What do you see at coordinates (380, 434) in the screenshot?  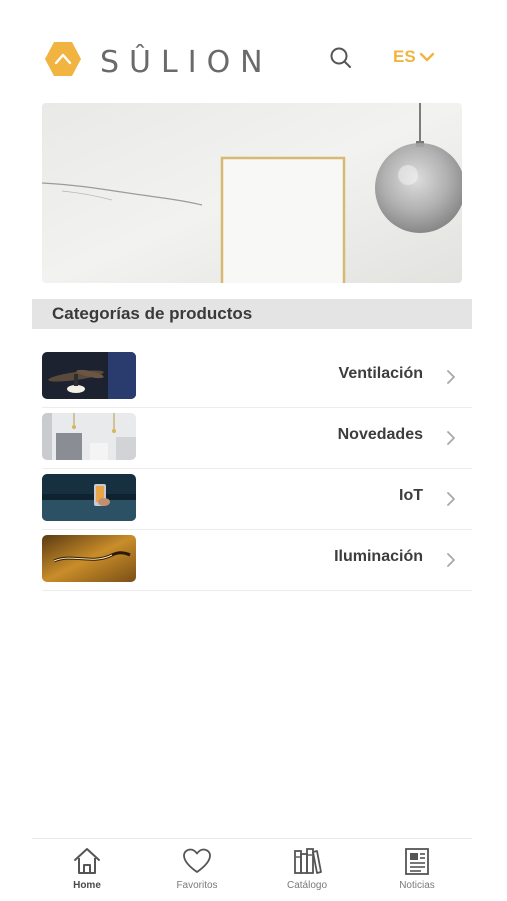 I see `category-label: Novedades` at bounding box center [380, 434].